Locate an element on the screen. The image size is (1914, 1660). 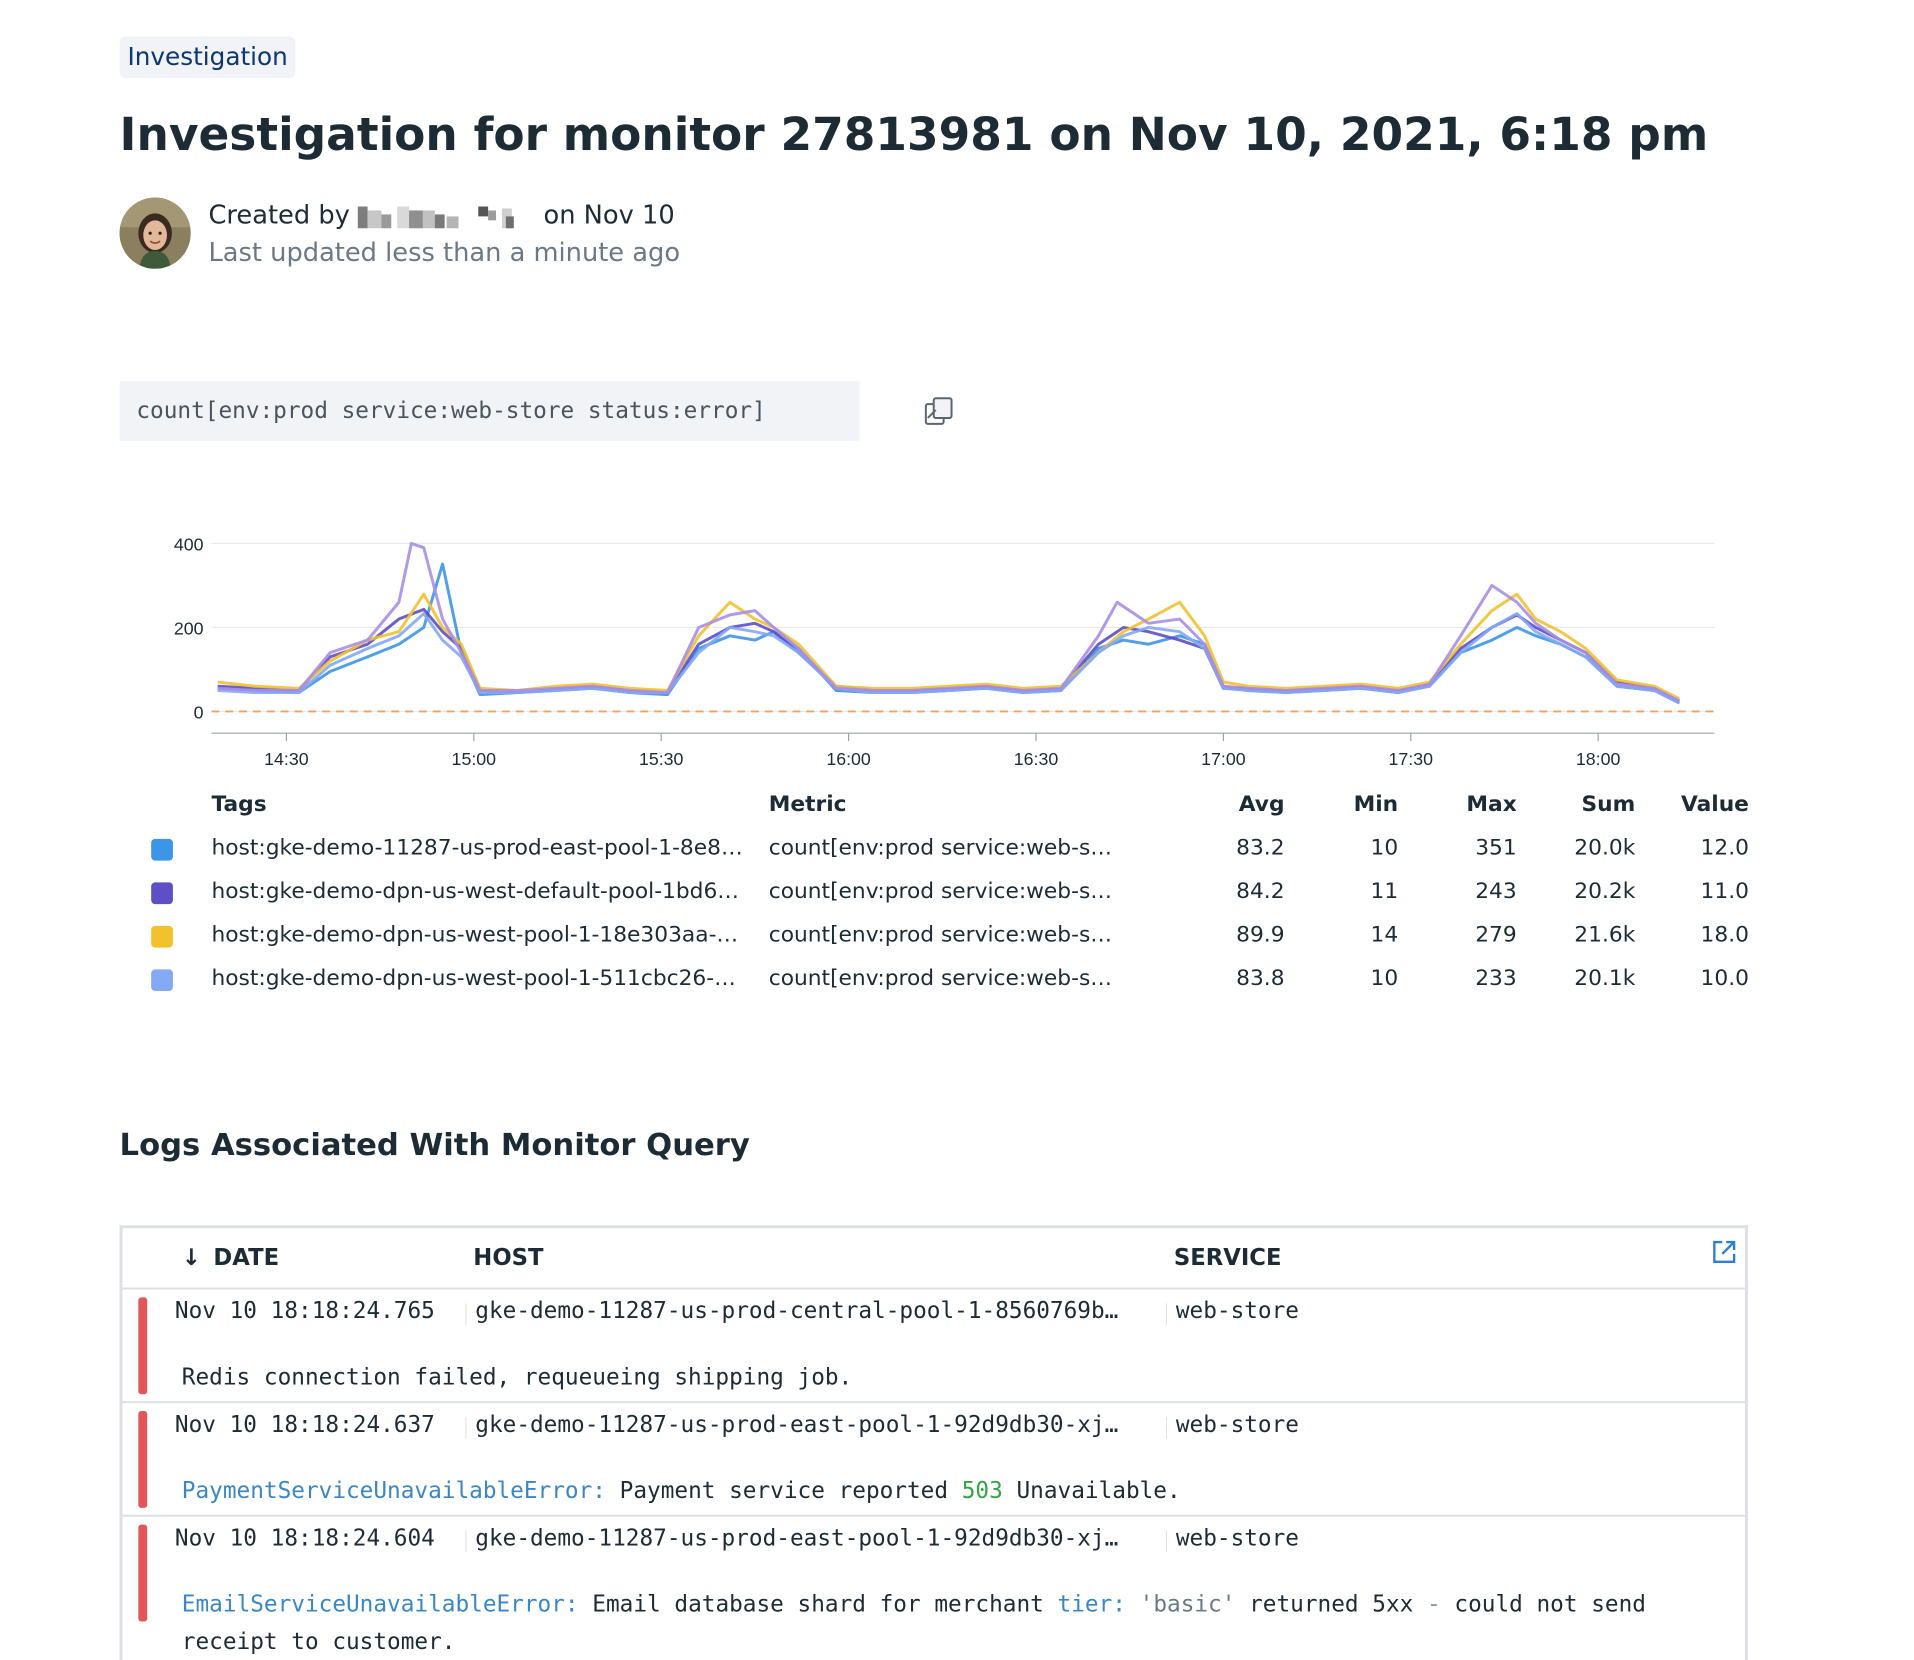
log-date: Nov 10 18:18:24.604 is located at coordinates (304, 1538).